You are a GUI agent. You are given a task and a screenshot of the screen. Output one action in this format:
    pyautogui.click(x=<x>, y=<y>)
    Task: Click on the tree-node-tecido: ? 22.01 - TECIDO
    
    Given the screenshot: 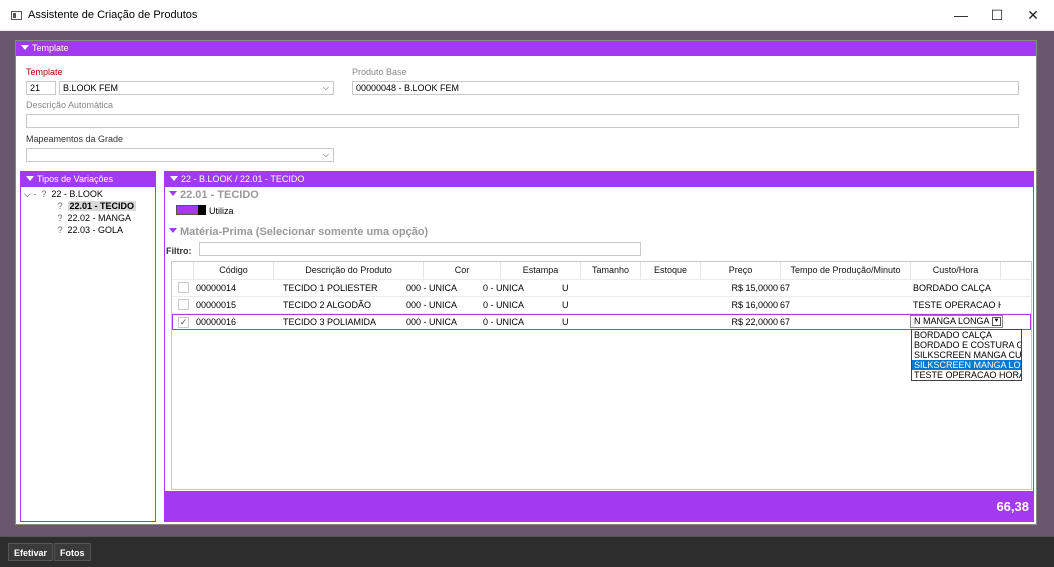 What is the action you would take?
    pyautogui.click(x=96, y=206)
    